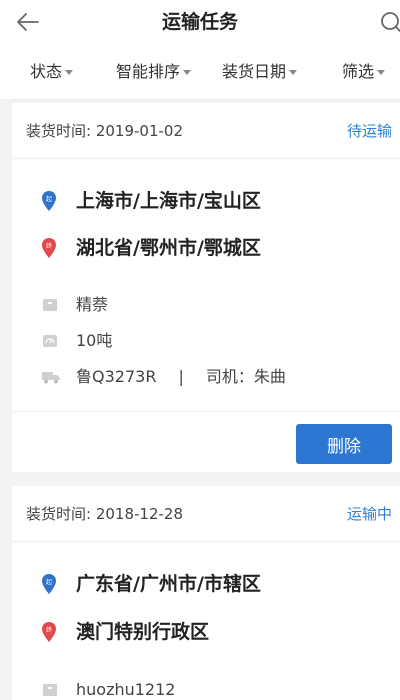 Image resolution: width=400 pixels, height=700 pixels. I want to click on card-header: 装货时间: 2018-12-28 运输中, so click(206, 514).